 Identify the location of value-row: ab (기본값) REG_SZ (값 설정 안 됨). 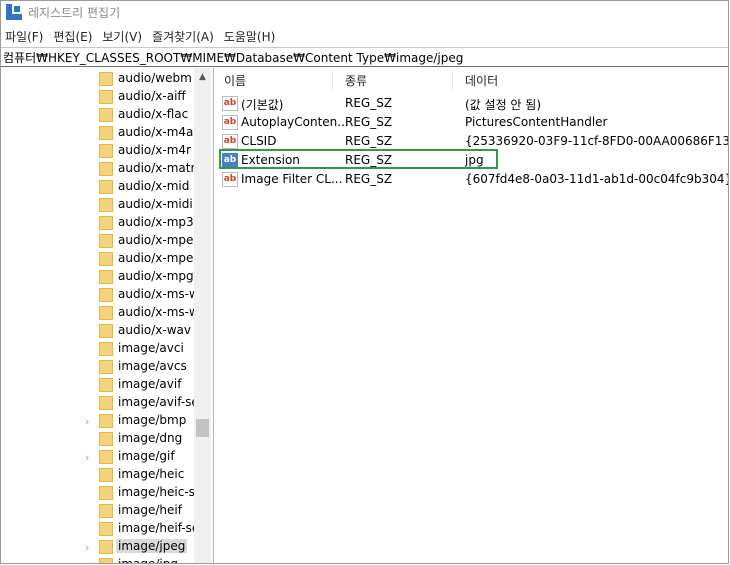
(472, 103).